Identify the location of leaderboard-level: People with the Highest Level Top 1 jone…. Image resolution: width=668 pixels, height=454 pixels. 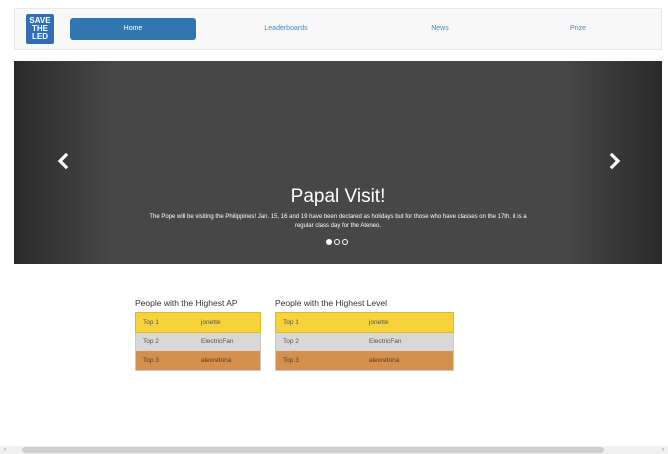
(364, 333).